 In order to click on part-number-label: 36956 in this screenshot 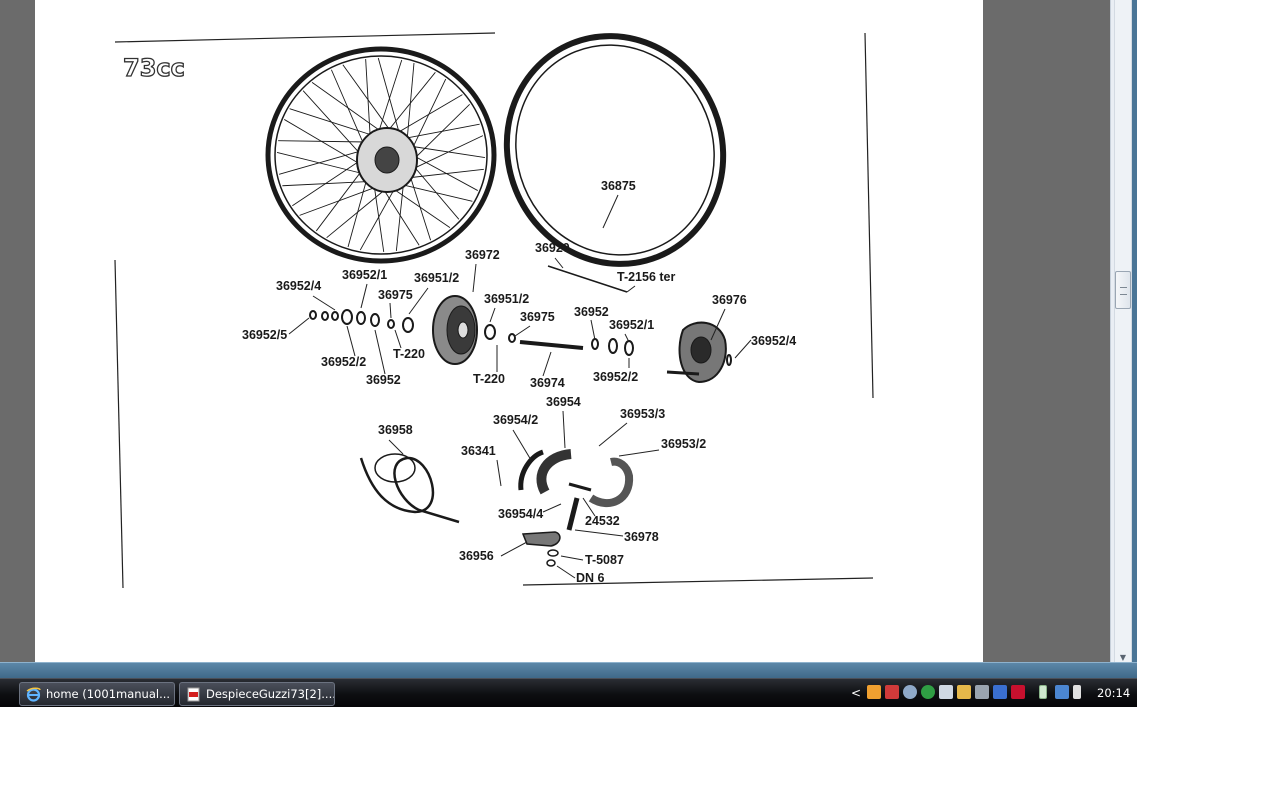, I will do `click(476, 556)`.